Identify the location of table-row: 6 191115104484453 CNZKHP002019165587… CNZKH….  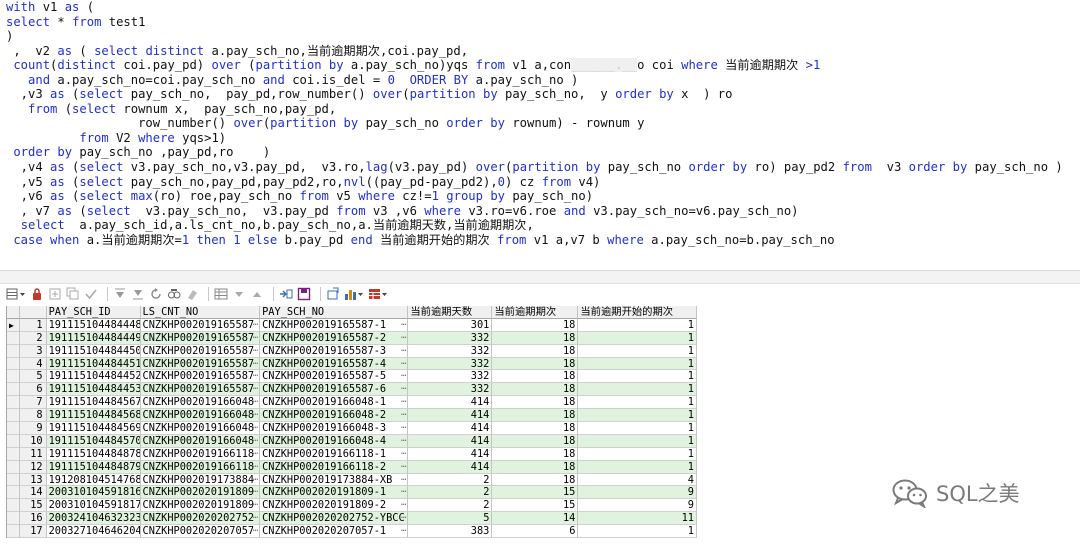
(352, 390).